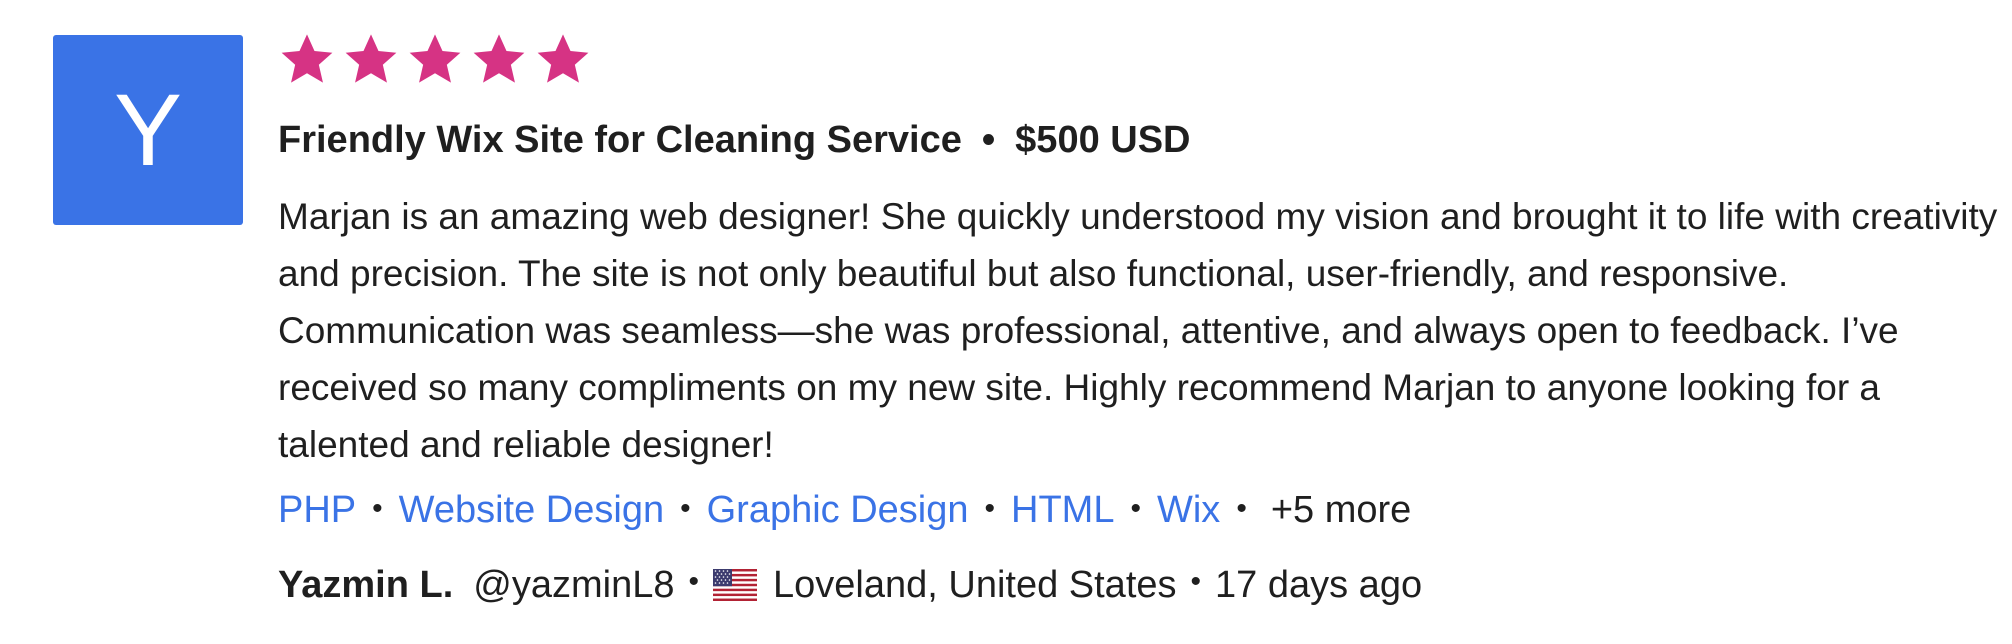 Image resolution: width=2012 pixels, height=644 pixels. Describe the element at coordinates (1341, 510) in the screenshot. I see `more-skills-button: +5 more` at that location.